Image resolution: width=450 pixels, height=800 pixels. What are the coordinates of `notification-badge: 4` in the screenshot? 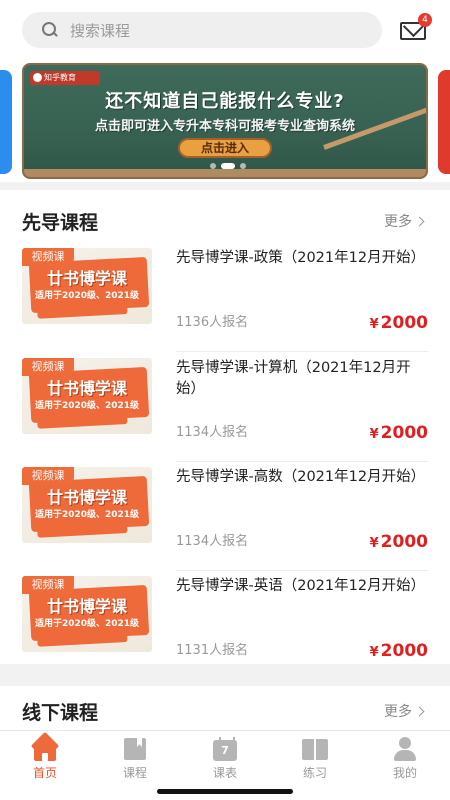 It's located at (425, 20).